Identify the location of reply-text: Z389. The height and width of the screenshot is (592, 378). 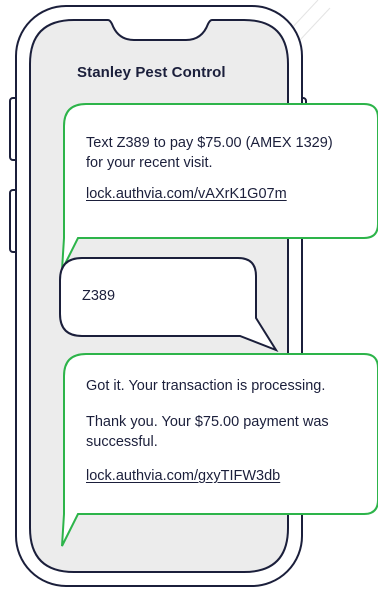
(99, 296).